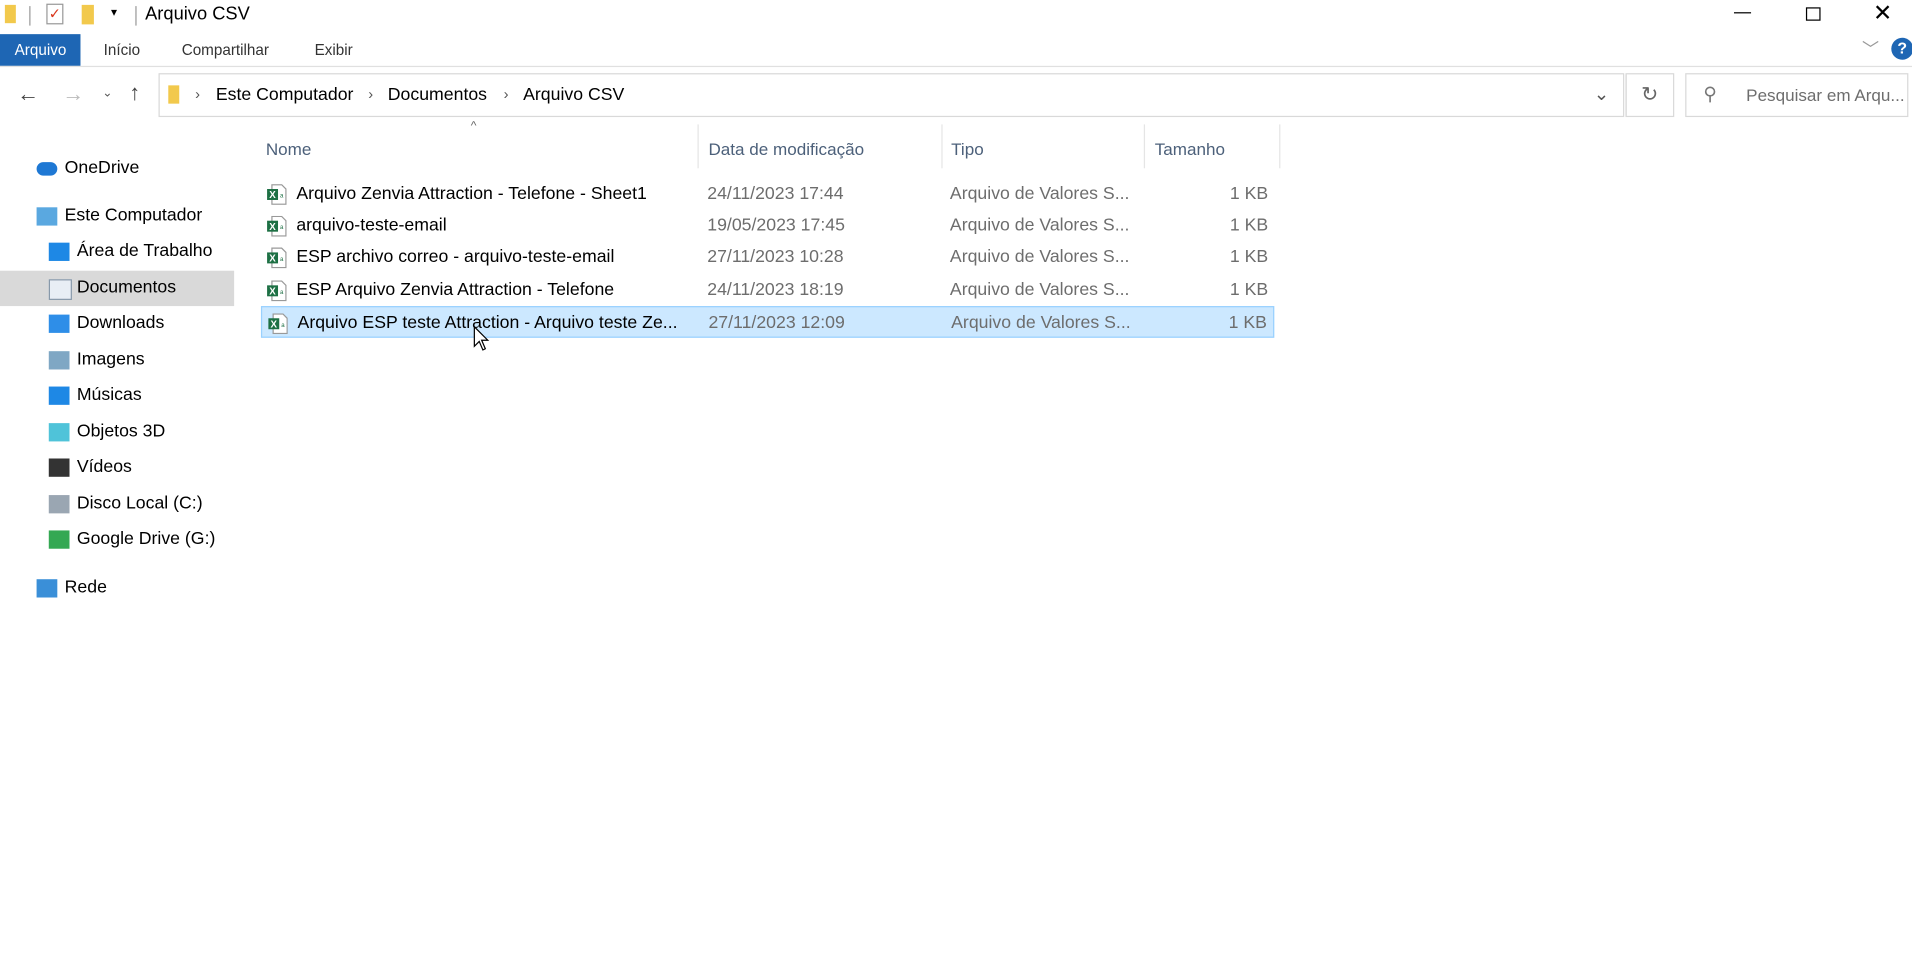 The image size is (1912, 977). I want to click on desktop-icon, so click(59, 251).